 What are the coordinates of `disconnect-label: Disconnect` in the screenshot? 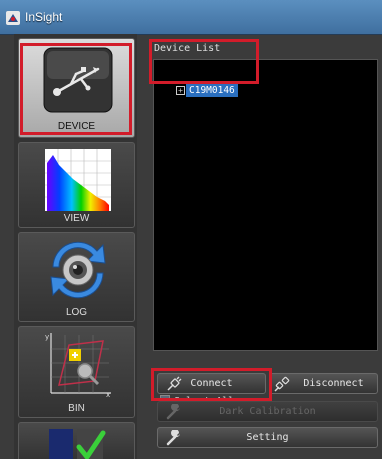 It's located at (333, 383).